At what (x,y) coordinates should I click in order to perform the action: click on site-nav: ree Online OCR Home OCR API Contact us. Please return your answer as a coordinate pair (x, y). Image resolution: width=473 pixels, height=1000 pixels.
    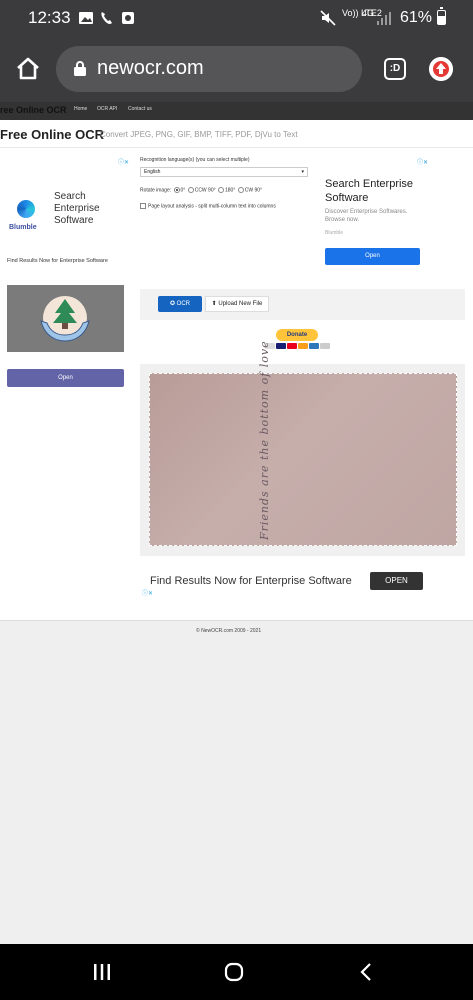
    Looking at the image, I should click on (236, 111).